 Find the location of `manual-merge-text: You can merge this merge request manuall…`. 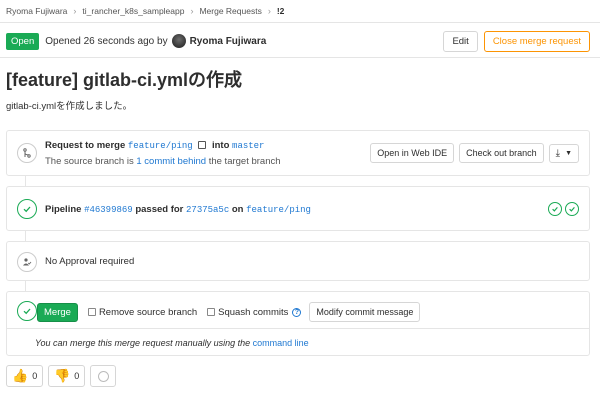

manual-merge-text: You can merge this merge request manuall… is located at coordinates (172, 343).